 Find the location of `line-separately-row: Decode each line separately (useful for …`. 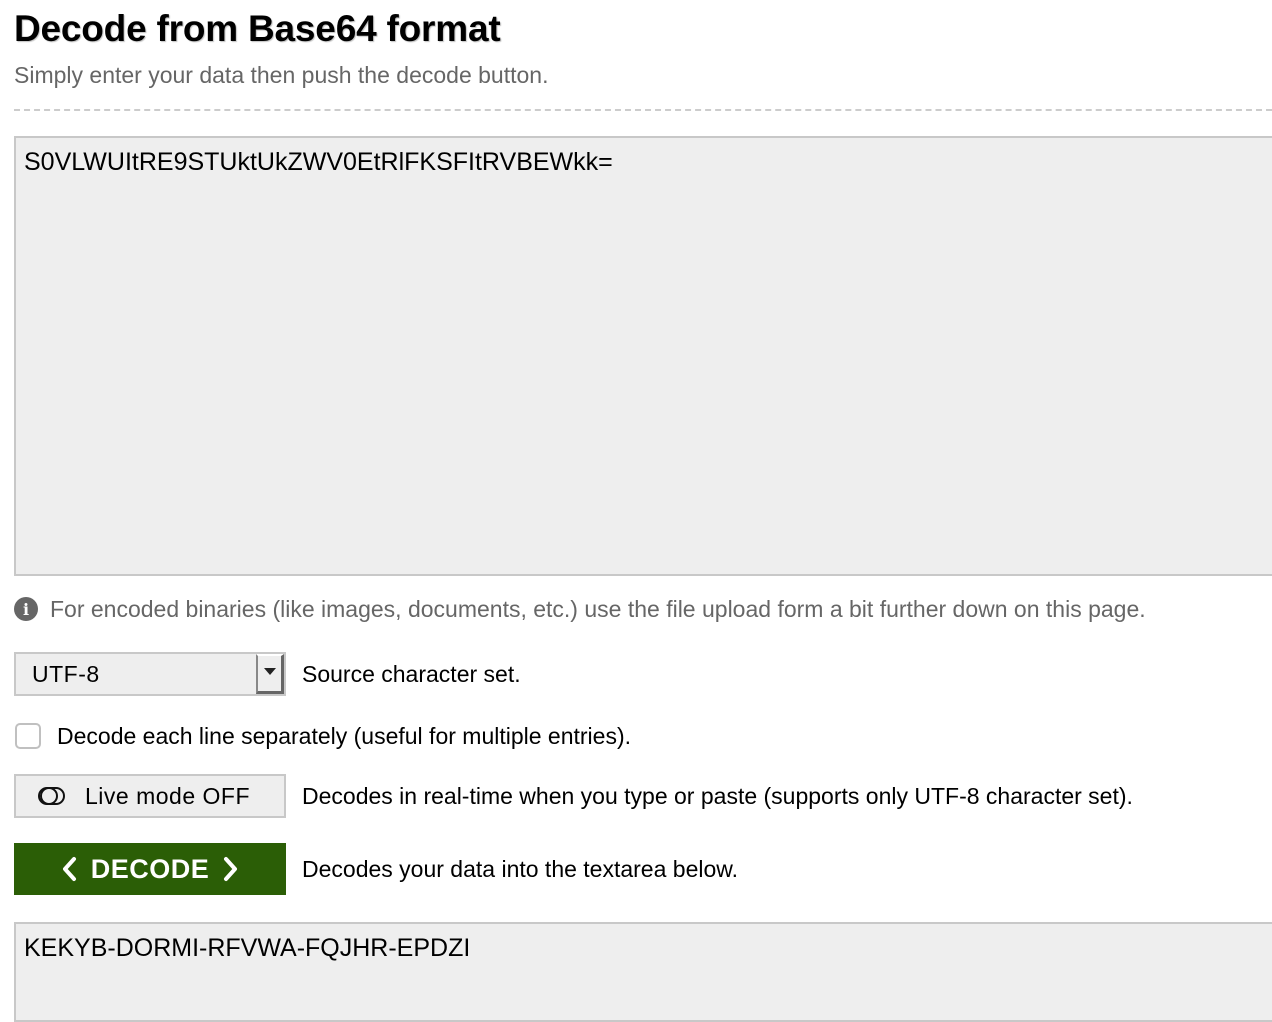

line-separately-row: Decode each line separately (useful for … is located at coordinates (322, 736).